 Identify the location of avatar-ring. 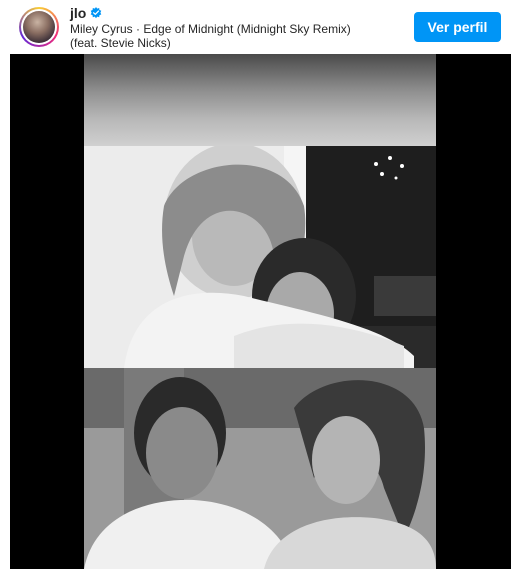
(39, 27).